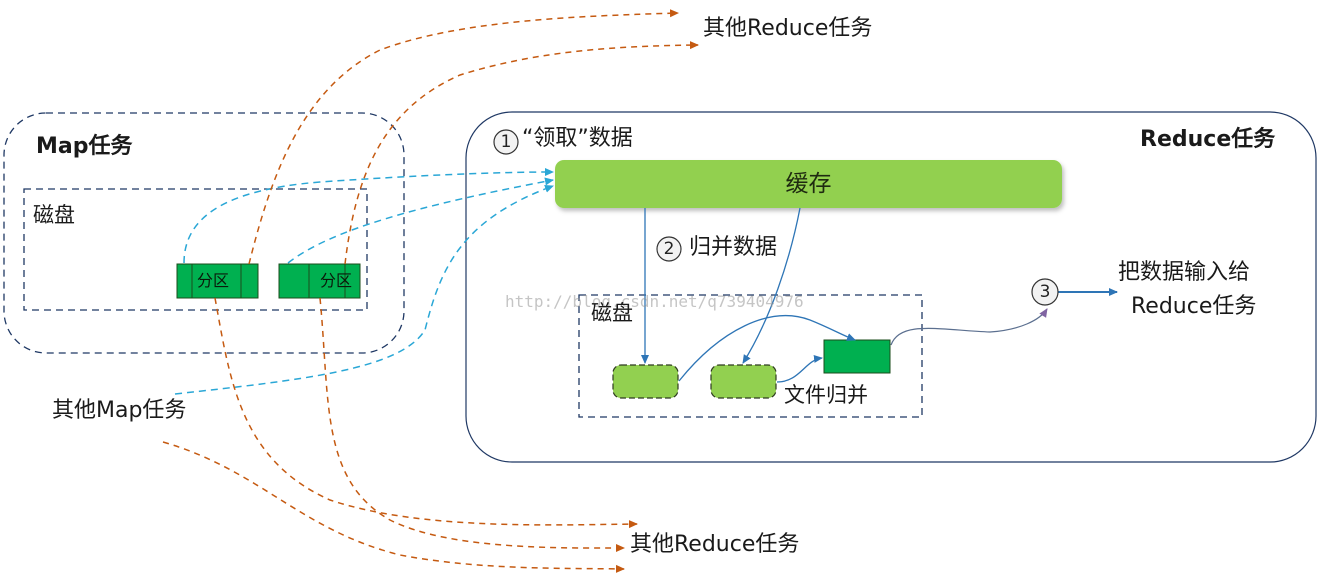 The width and height of the screenshot is (1325, 583). Describe the element at coordinates (119, 410) in the screenshot. I see `other-map-tasks-label: 其他Map任务` at that location.